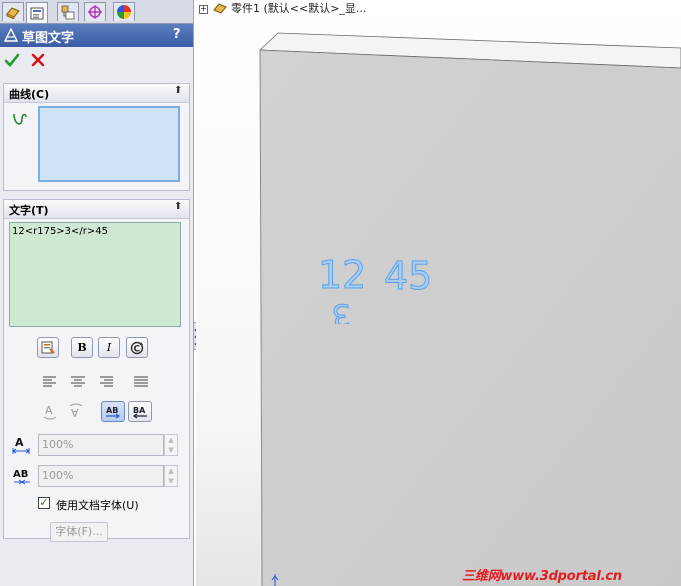 The height and width of the screenshot is (586, 681). I want to click on rotate-icon: C, so click(137, 347).